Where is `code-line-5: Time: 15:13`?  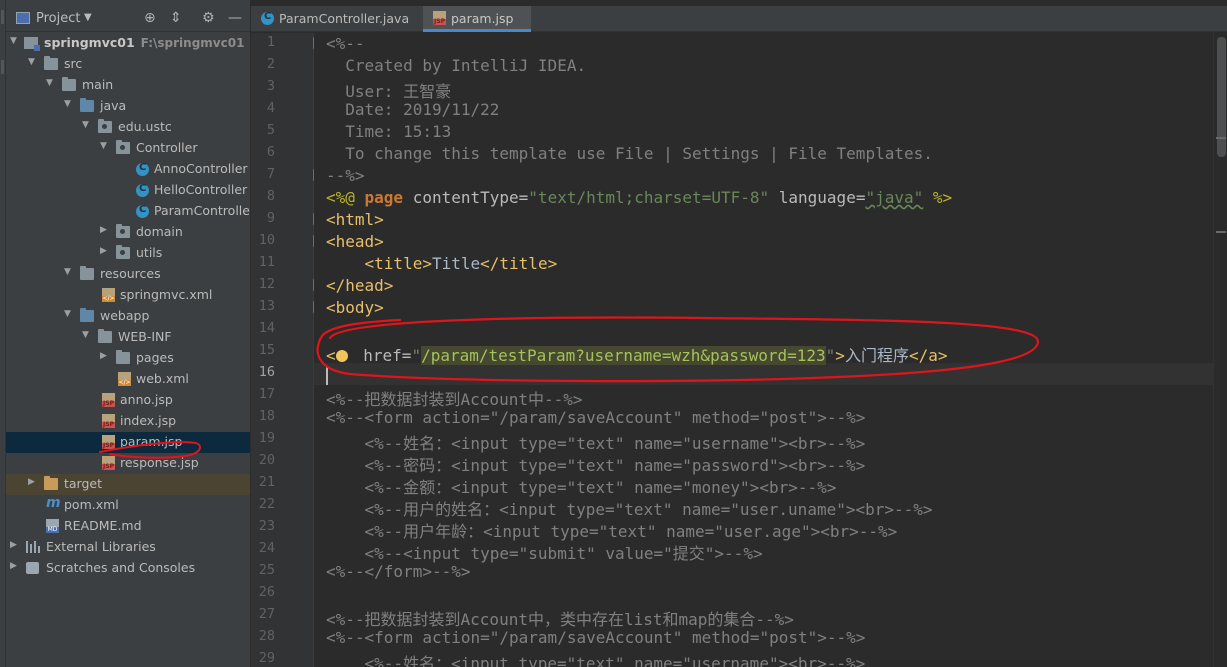 code-line-5: Time: 15:13 is located at coordinates (389, 131).